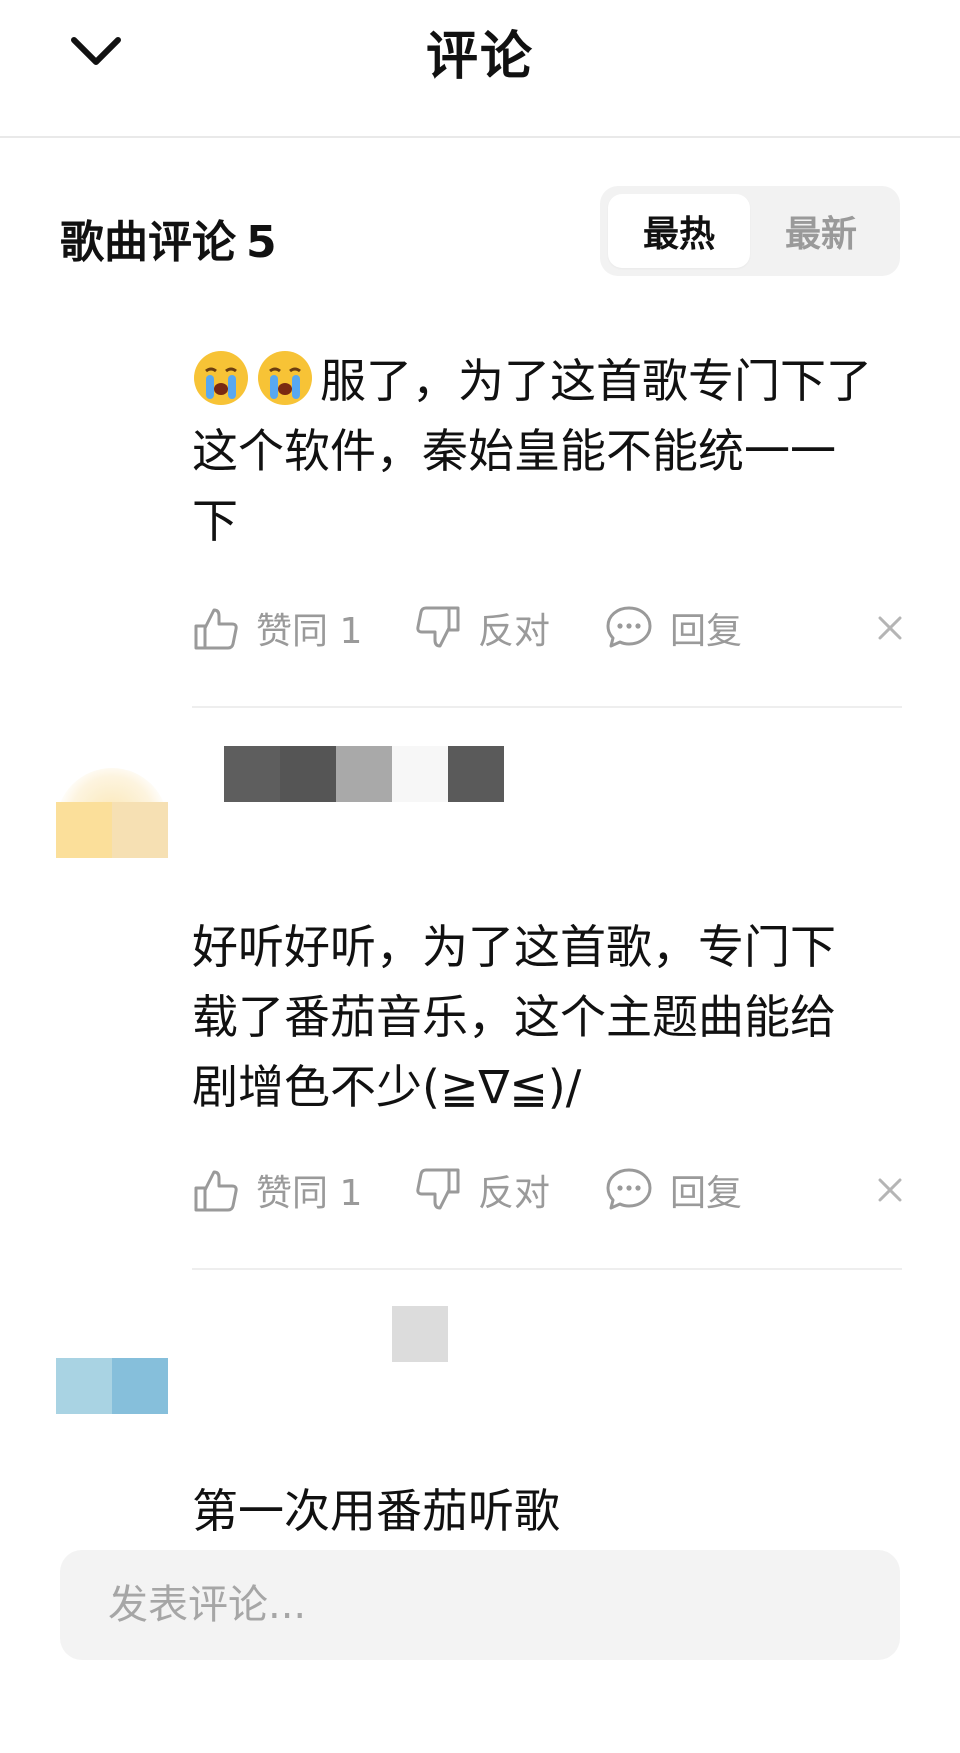  I want to click on page-title: 评论, so click(479, 57).